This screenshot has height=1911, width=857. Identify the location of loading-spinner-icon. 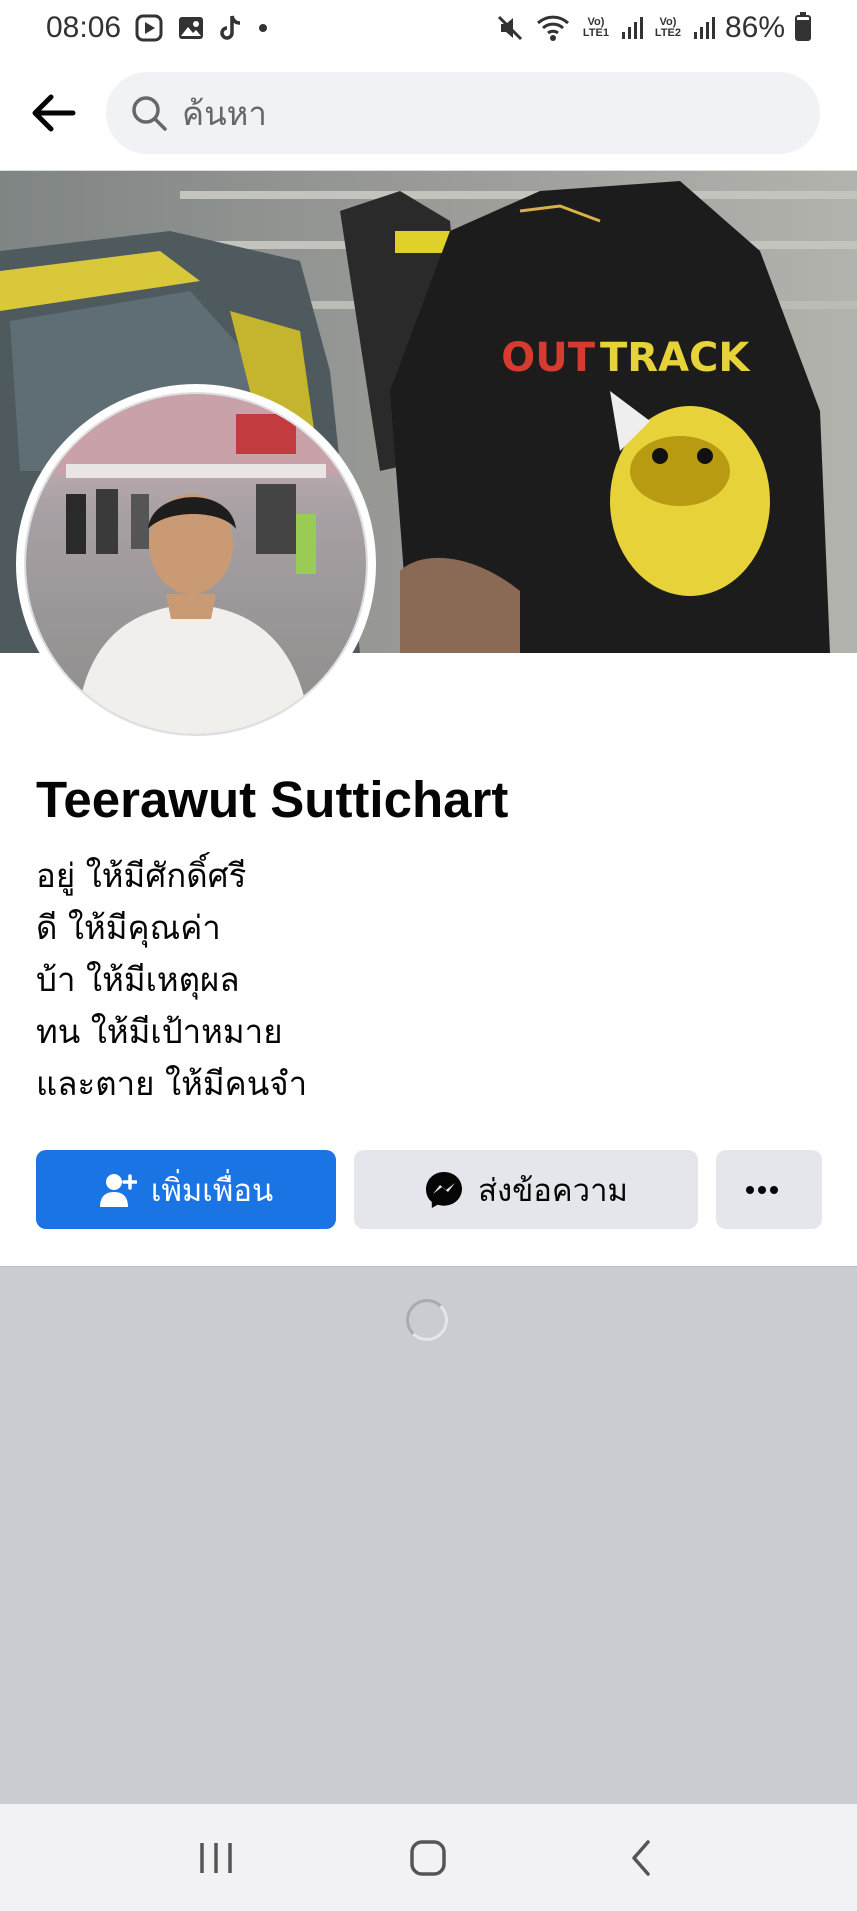
(427, 1320).